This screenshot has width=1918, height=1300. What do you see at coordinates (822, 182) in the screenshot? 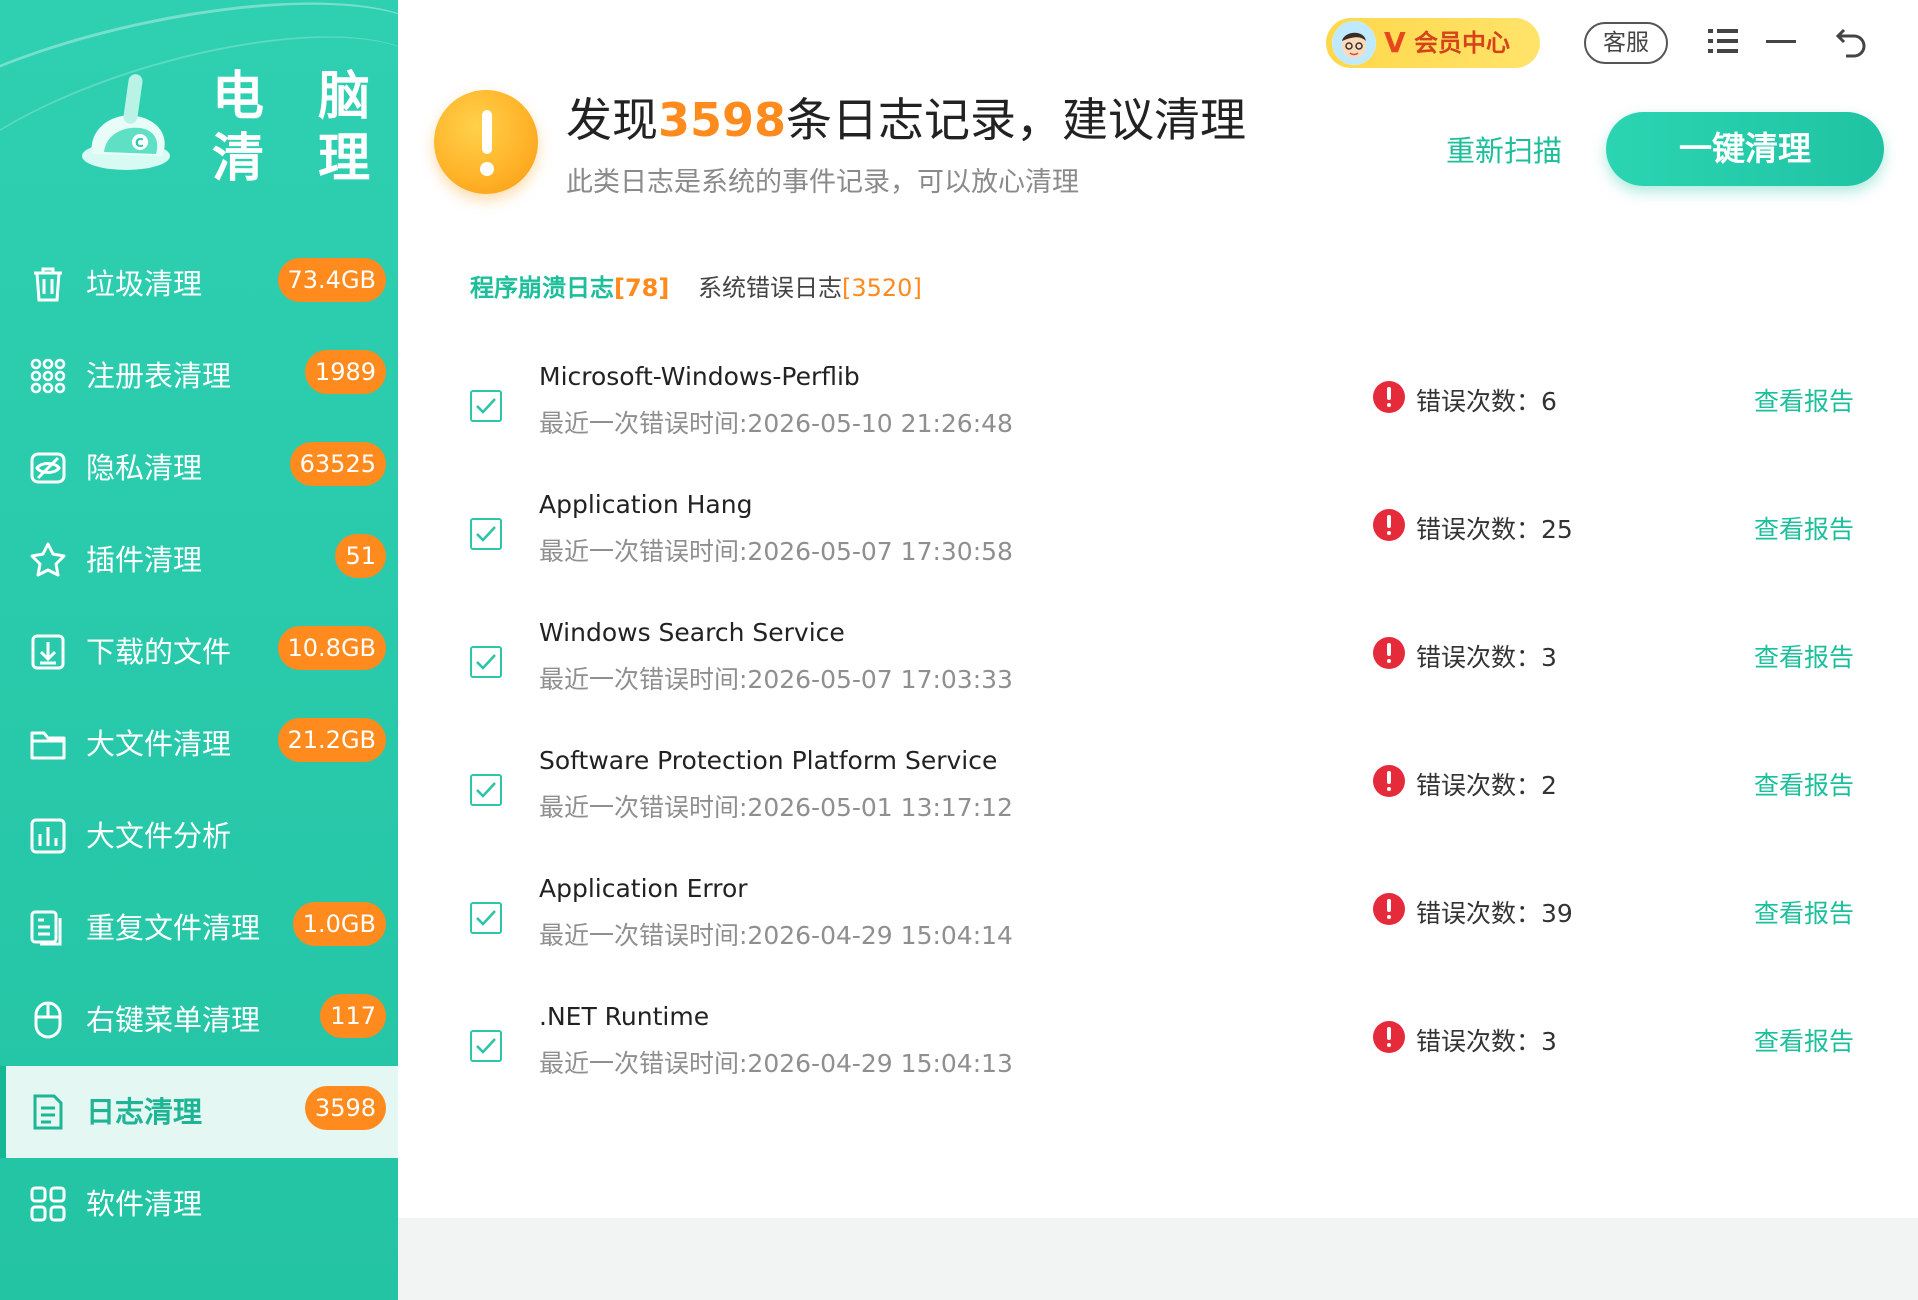
I see `page-subtitle: 此类日志是系统的事件记录，可以放心清理` at bounding box center [822, 182].